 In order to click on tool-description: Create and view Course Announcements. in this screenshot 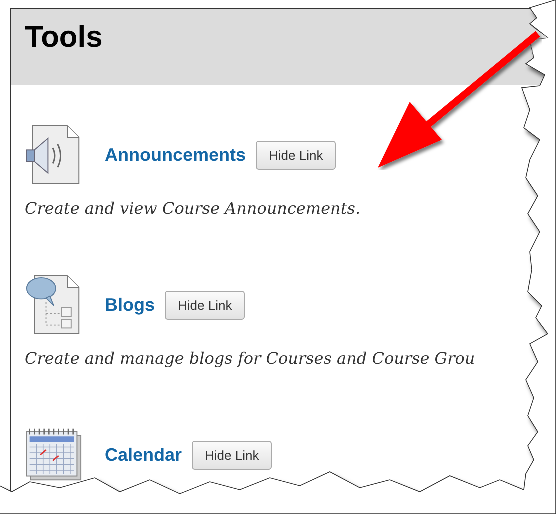, I will do `click(193, 208)`.